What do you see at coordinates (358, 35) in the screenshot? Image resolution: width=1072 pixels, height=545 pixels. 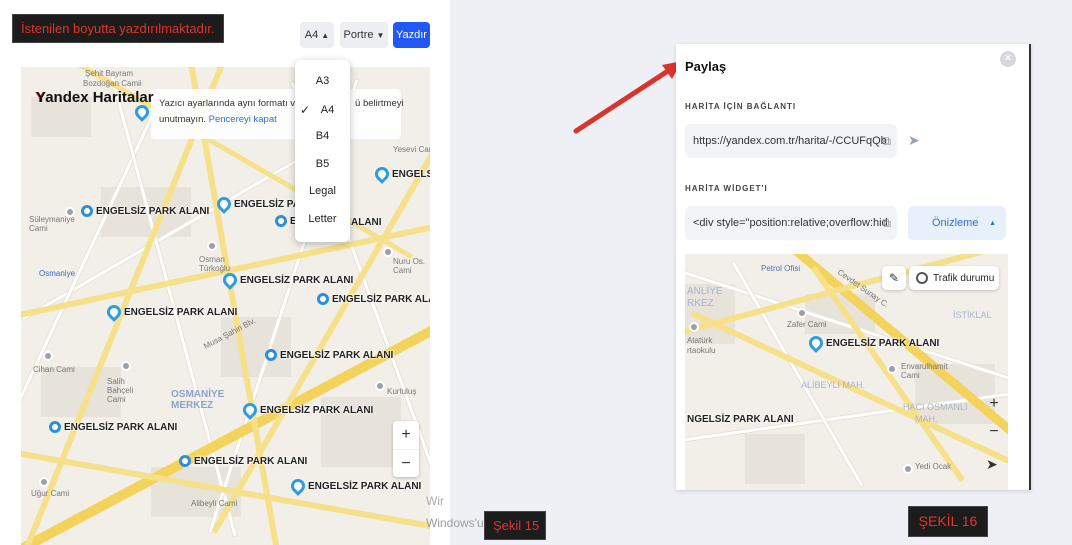 I see `orientation-value: Portre` at bounding box center [358, 35].